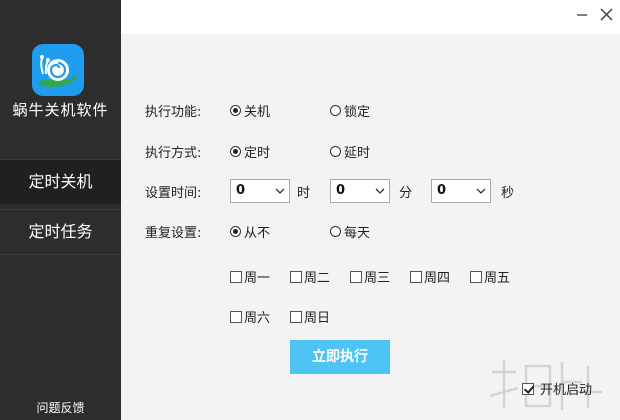 The width and height of the screenshot is (620, 420). Describe the element at coordinates (60, 110) in the screenshot. I see `app-name: 蜗牛关机软件` at that location.